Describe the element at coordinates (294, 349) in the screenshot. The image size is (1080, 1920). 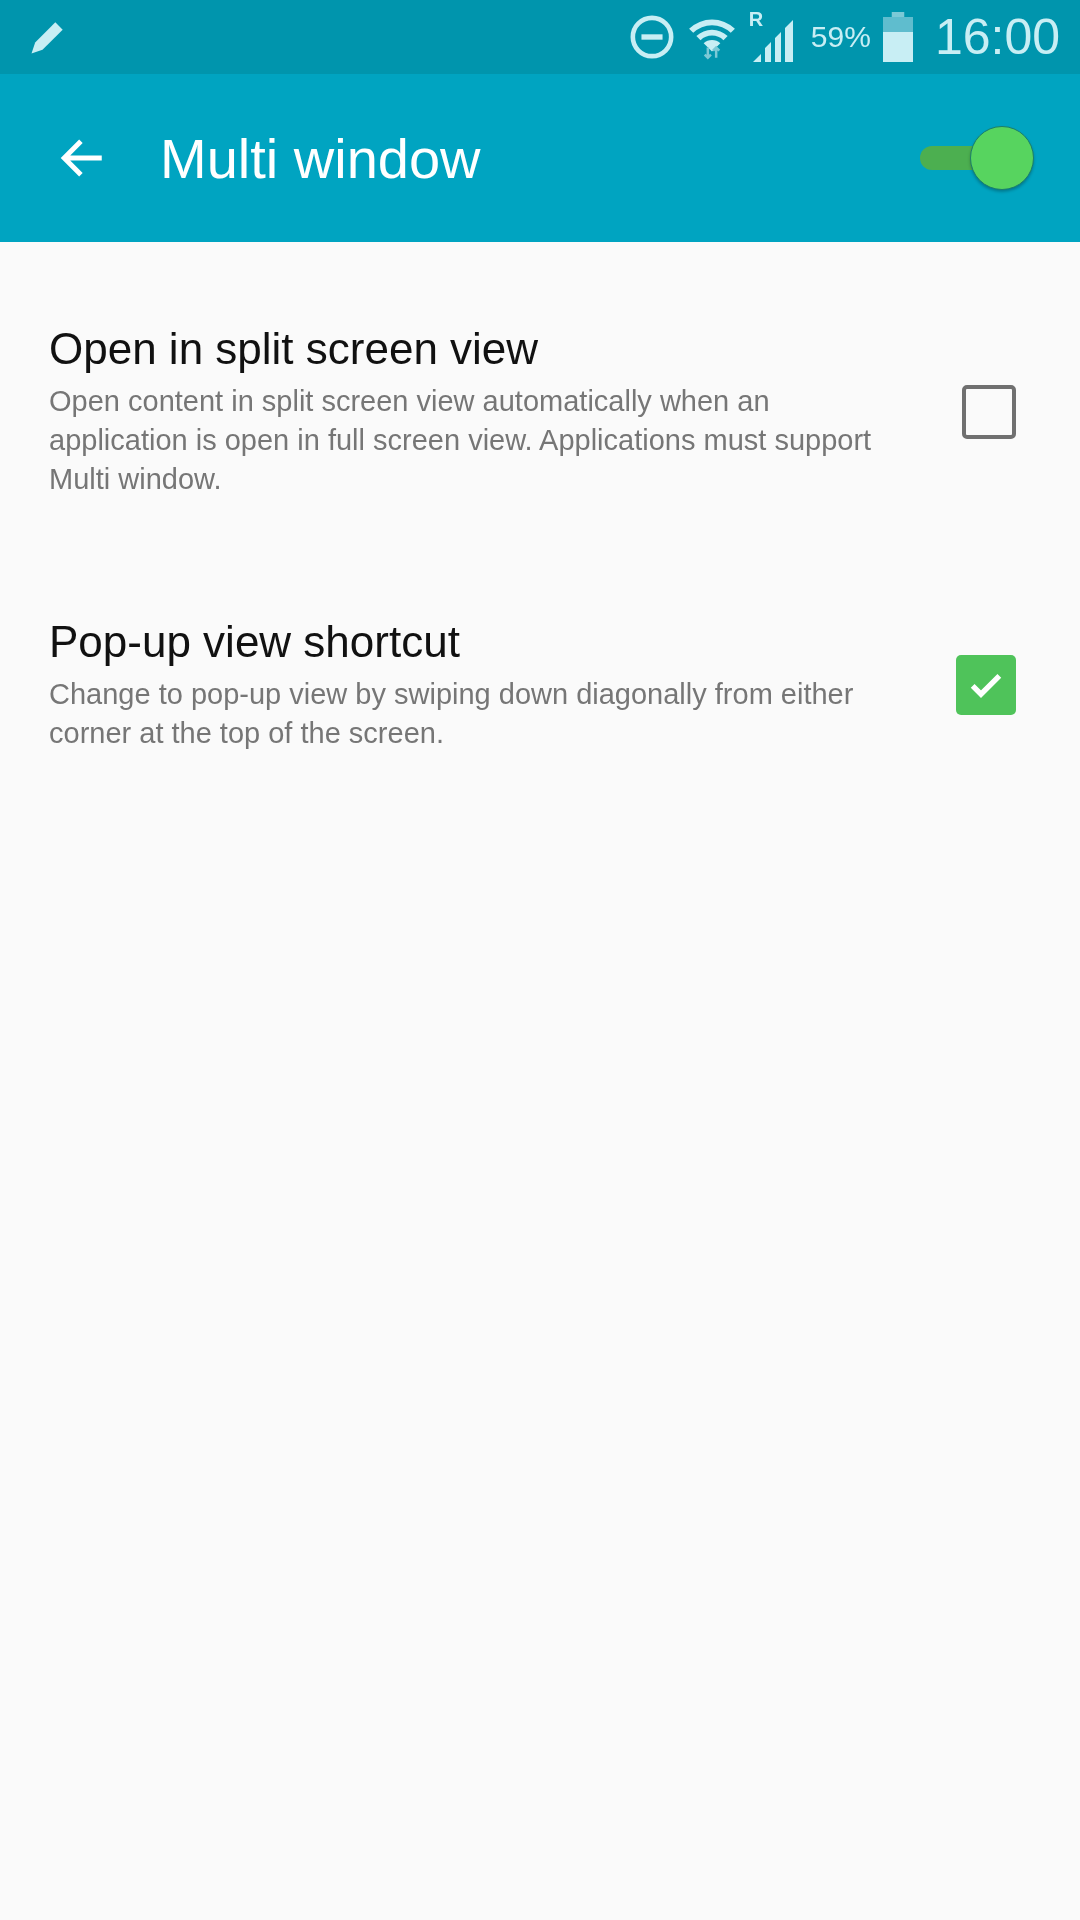
I see `setting-title: Open in split screen view` at that location.